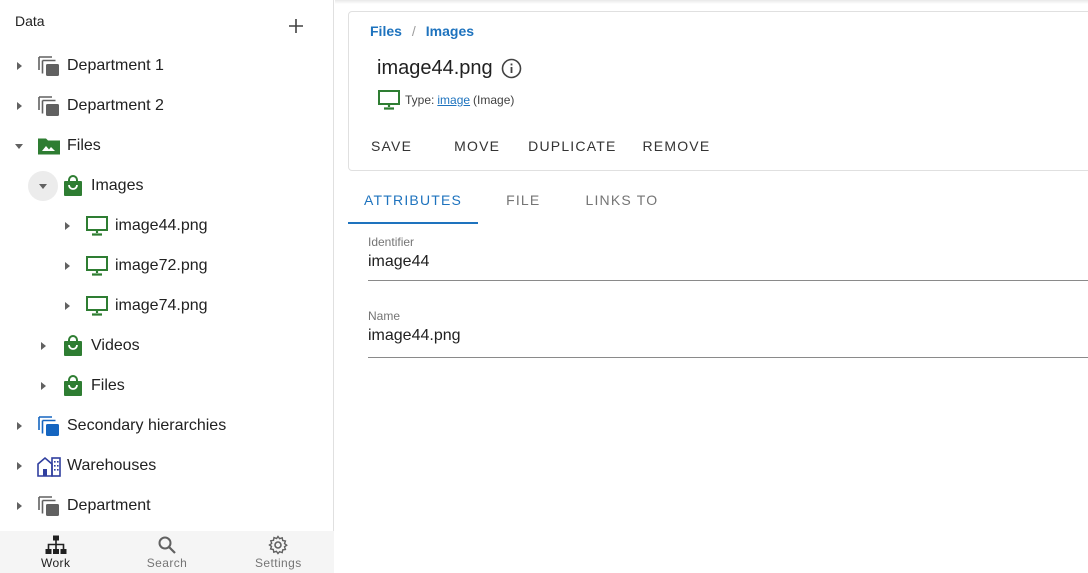 Image resolution: width=1088 pixels, height=573 pixels. I want to click on actions-bar: SAVE MOVE DUPLICATE REMOVE, so click(540, 146).